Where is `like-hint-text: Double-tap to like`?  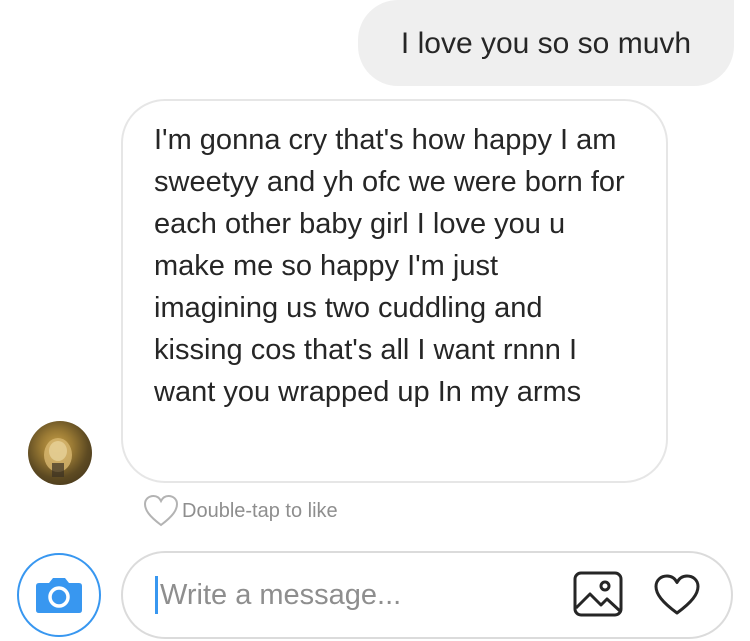 like-hint-text: Double-tap to like is located at coordinates (260, 510).